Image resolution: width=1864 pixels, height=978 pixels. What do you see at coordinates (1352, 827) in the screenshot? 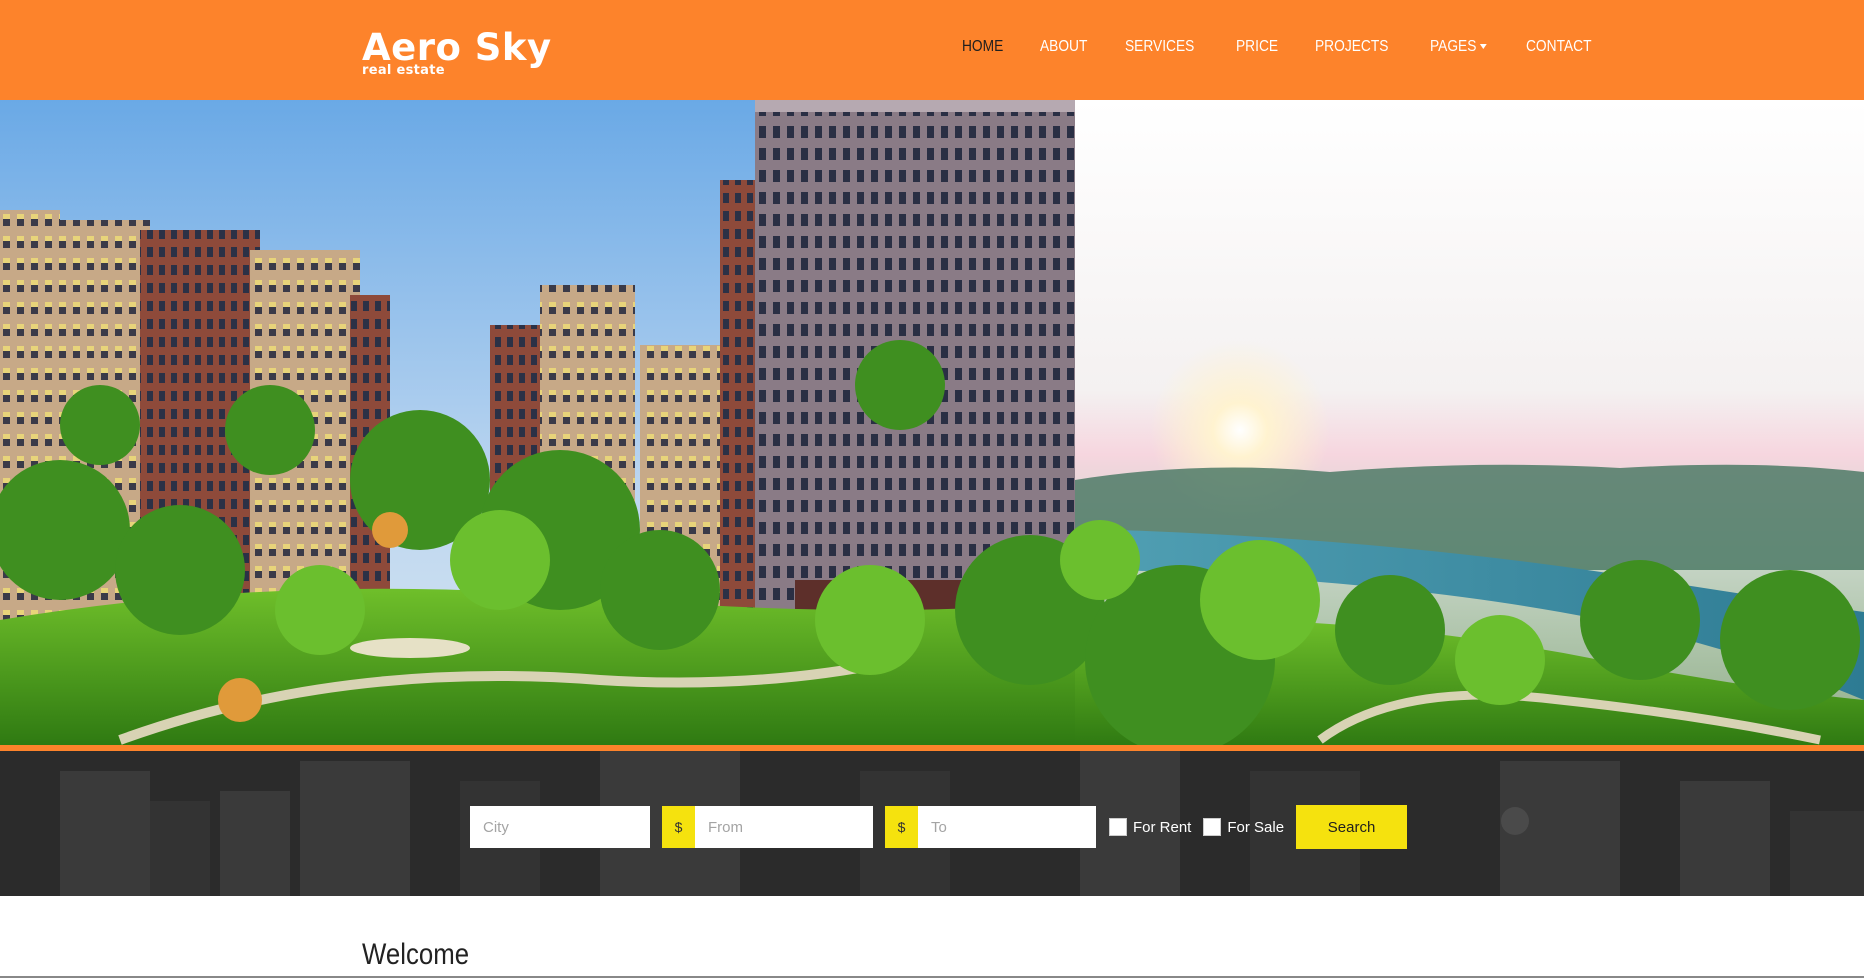
I see `search-button: Search` at bounding box center [1352, 827].